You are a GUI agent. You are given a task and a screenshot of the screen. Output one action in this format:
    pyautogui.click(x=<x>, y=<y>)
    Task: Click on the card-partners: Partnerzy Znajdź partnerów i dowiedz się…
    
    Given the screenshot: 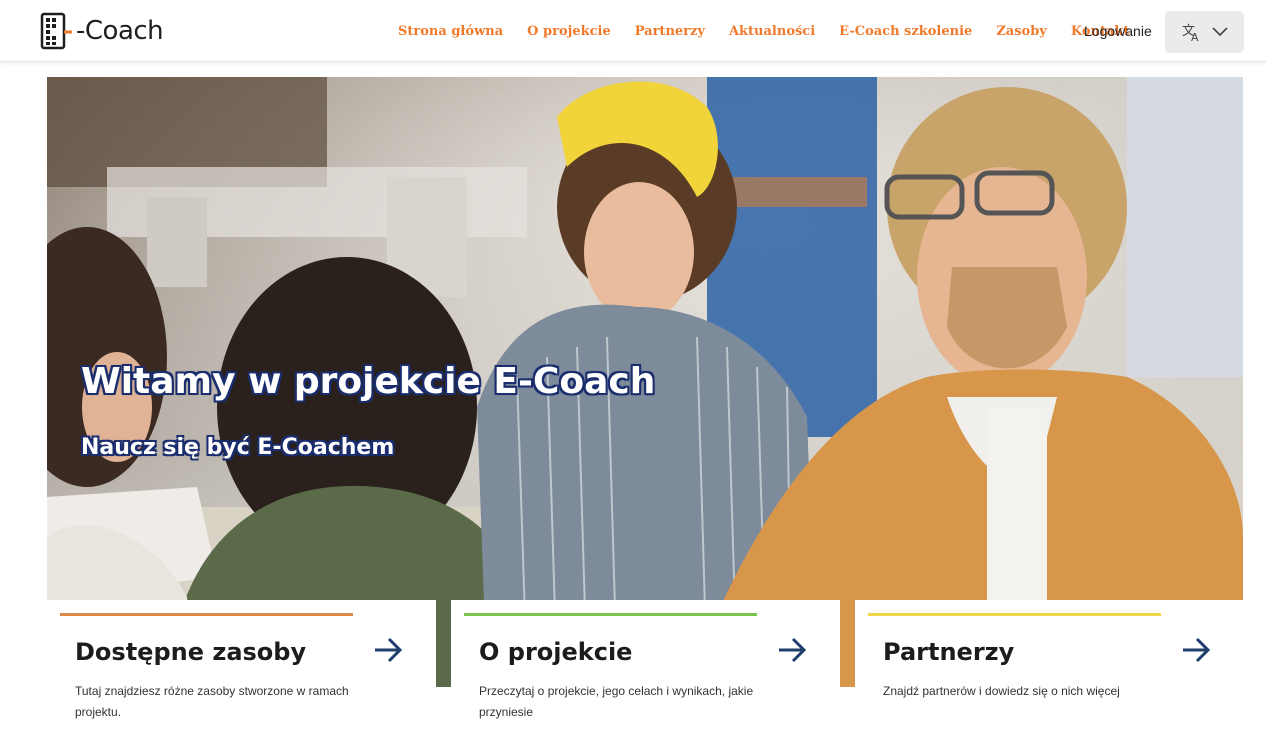 What is the action you would take?
    pyautogui.click(x=1049, y=672)
    